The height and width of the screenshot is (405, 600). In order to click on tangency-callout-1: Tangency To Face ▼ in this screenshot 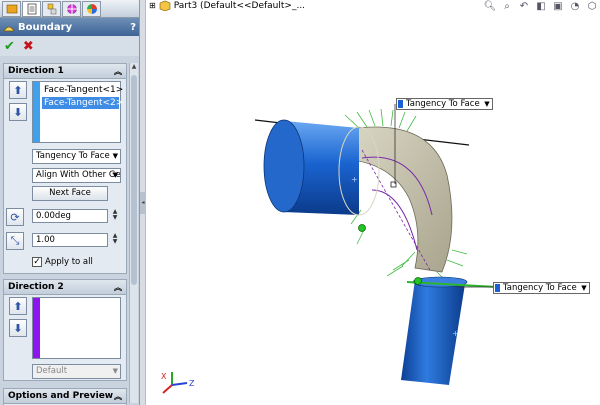, I will do `click(444, 104)`.